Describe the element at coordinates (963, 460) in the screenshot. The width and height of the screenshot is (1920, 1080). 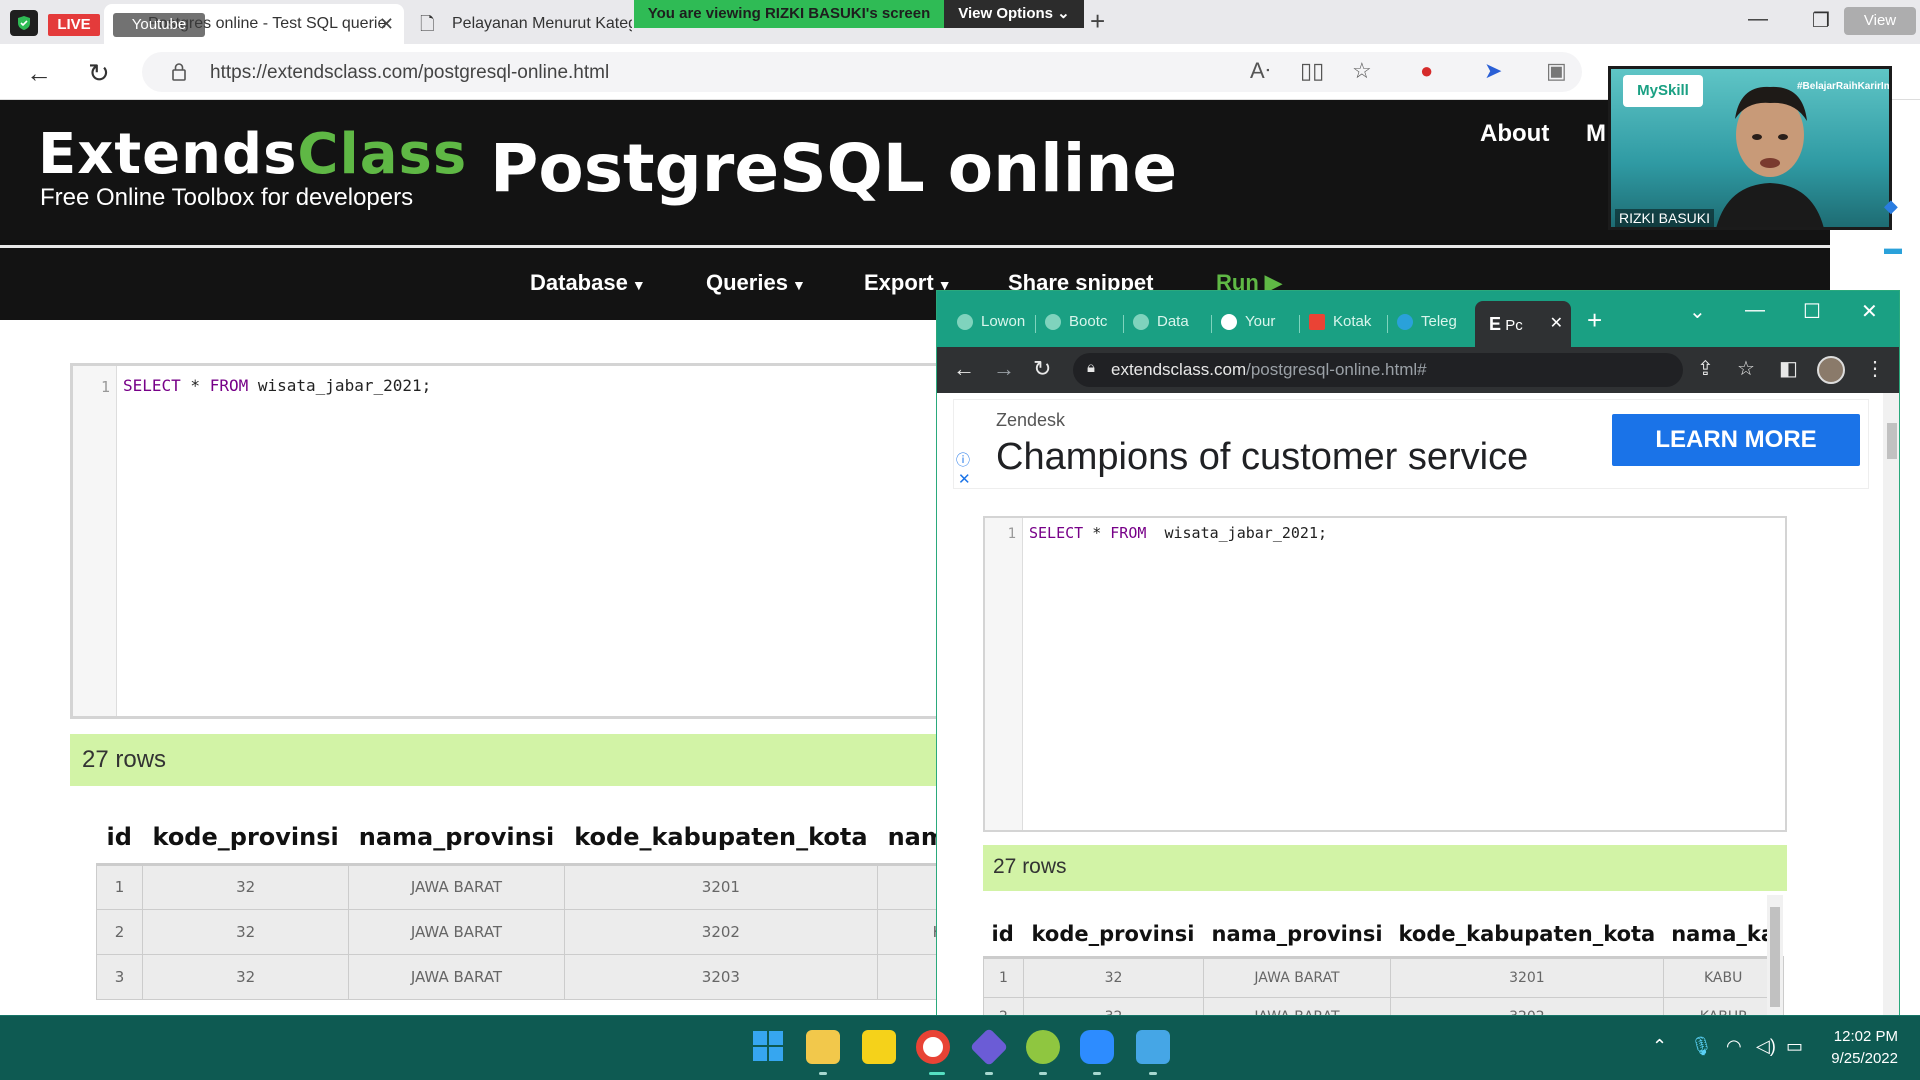
I see `info-icon: ⓘ` at that location.